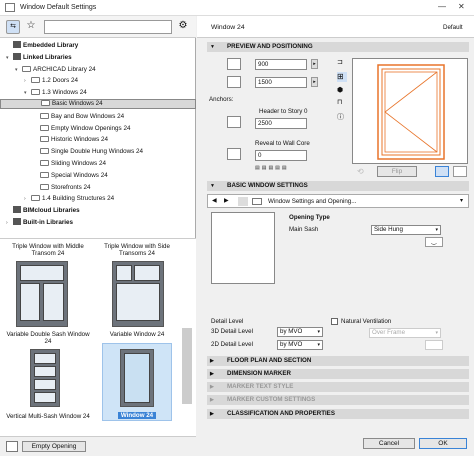  I want to click on thumb-label: Triple Window with Side Transoms 24, so click(137, 250).